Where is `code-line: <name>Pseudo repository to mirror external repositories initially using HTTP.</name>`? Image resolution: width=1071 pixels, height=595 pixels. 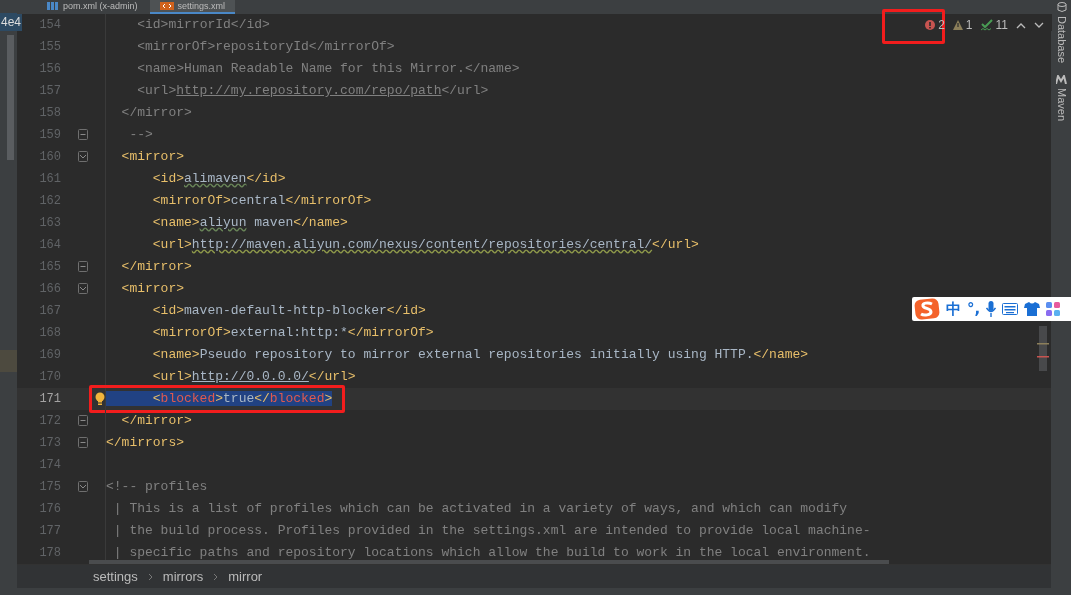 code-line: <name>Pseudo repository to mirror external repositories initially using HTTP.</name> is located at coordinates (457, 355).